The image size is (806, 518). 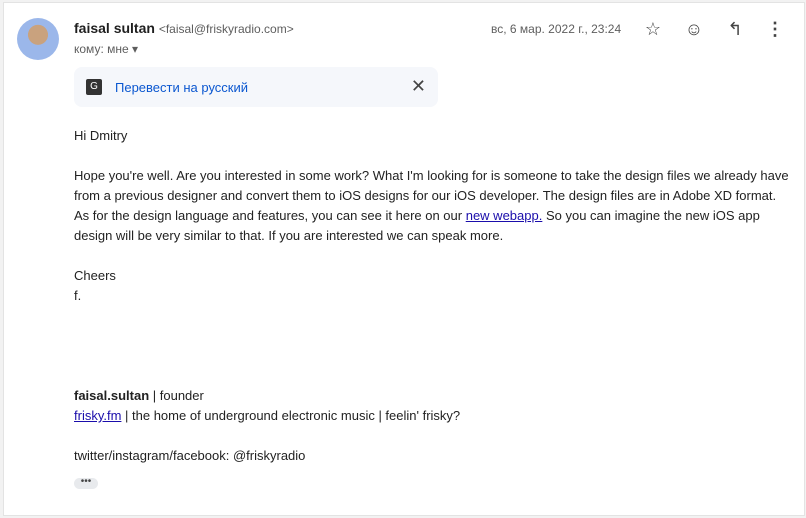 I want to click on initial: f., so click(x=78, y=295).